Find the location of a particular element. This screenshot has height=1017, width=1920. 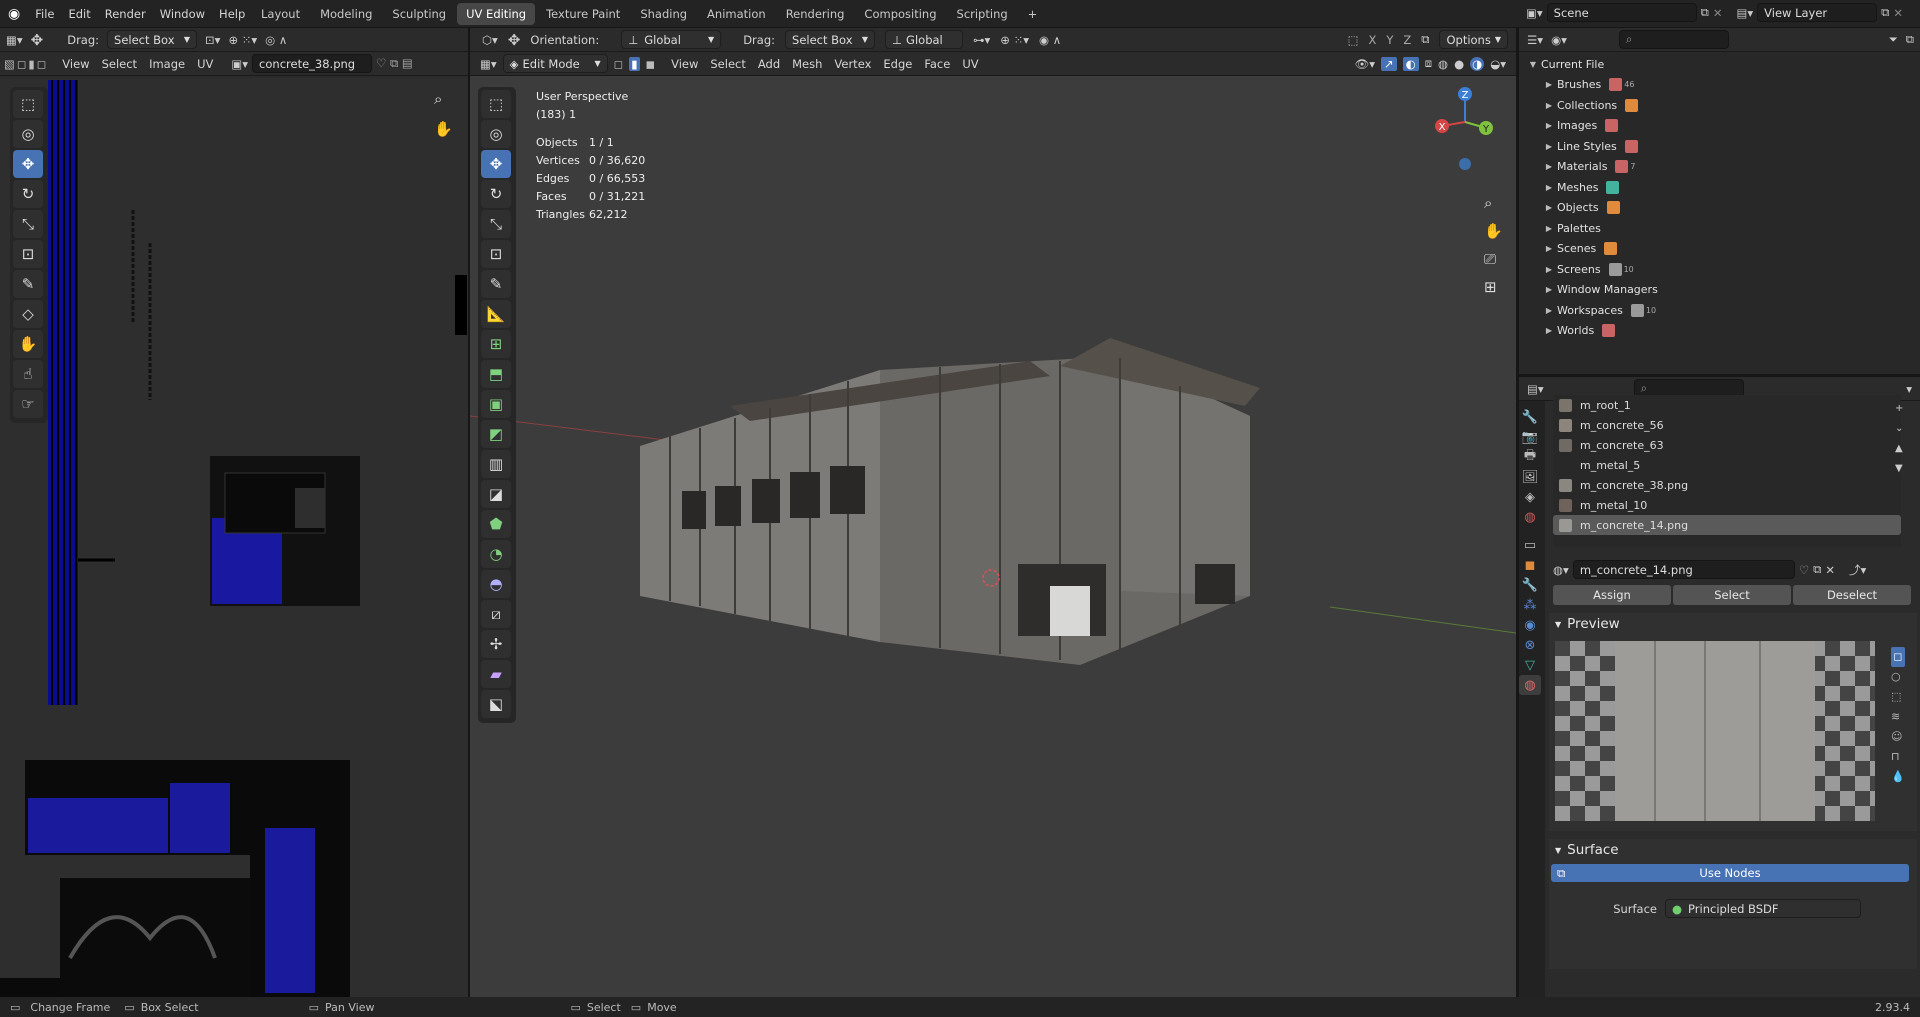

outliner-item: ▶ Collections is located at coordinates (1719, 105).